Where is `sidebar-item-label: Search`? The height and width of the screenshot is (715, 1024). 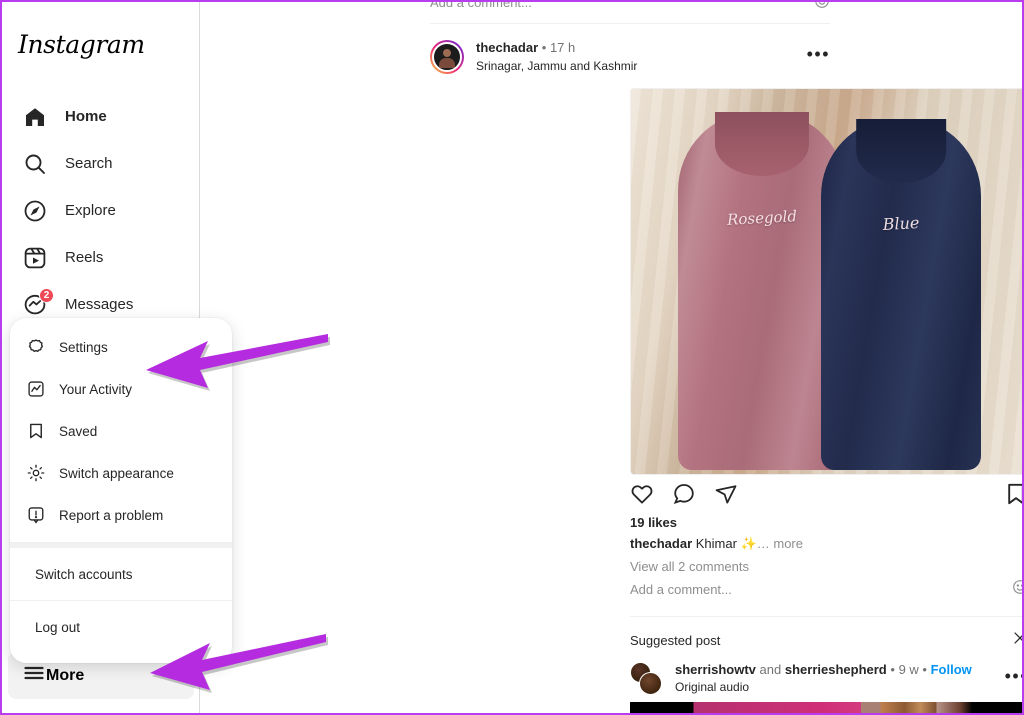
sidebar-item-label: Search is located at coordinates (89, 163).